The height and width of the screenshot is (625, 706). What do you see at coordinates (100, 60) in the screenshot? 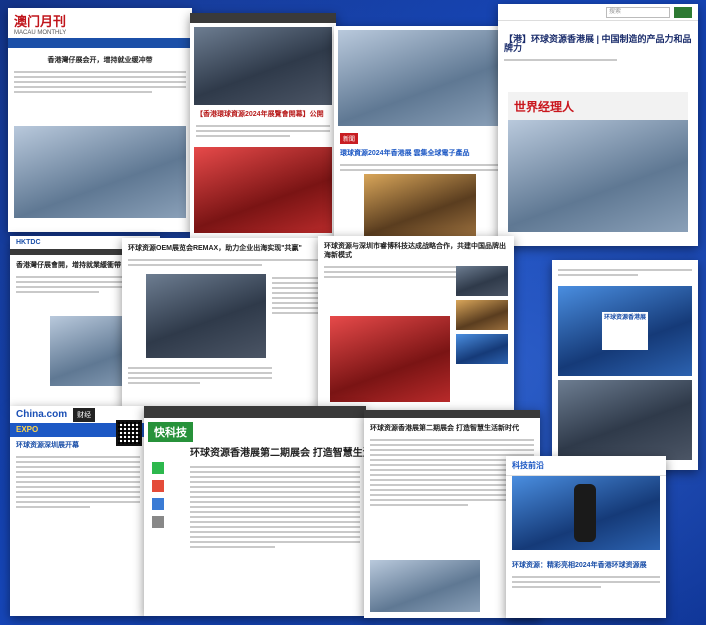
I see `article-headline: 香港灣仔展会开，增持就业缓冲带` at bounding box center [100, 60].